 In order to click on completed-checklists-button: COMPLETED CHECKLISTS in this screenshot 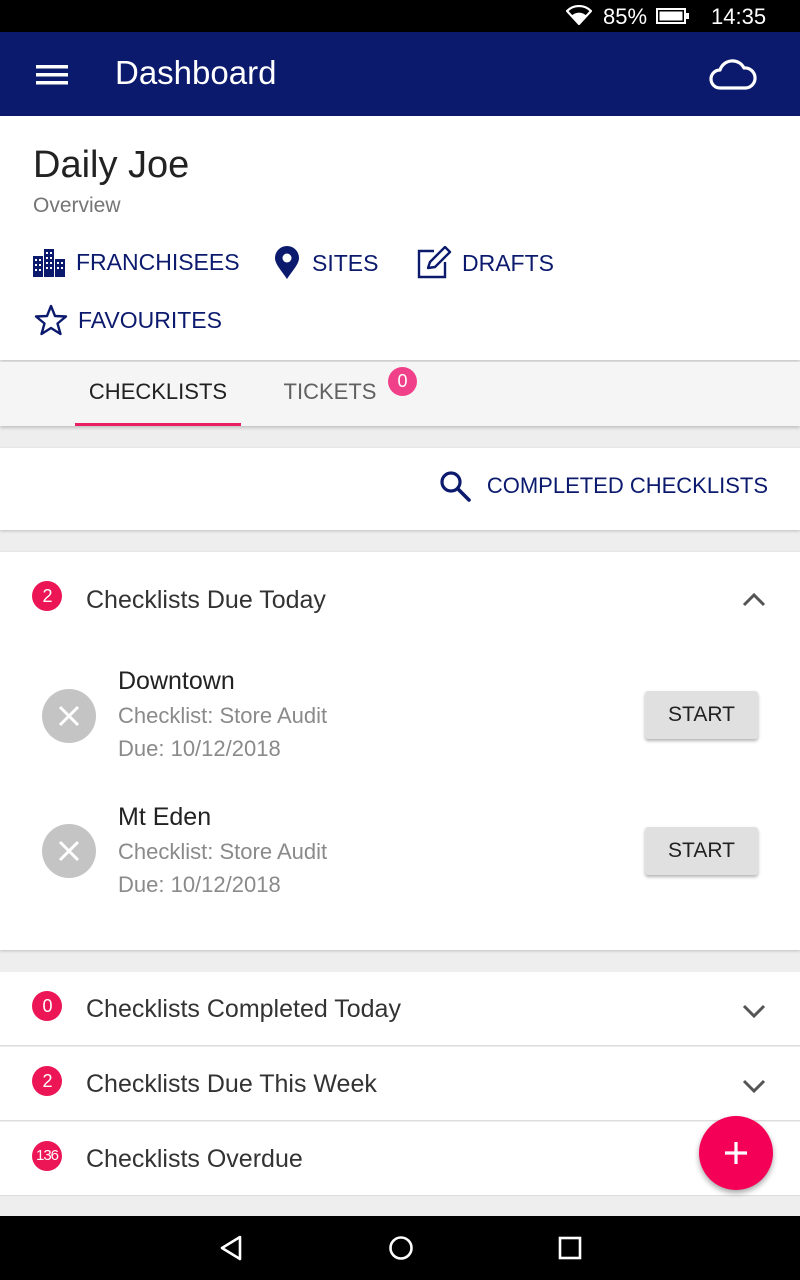, I will do `click(603, 486)`.